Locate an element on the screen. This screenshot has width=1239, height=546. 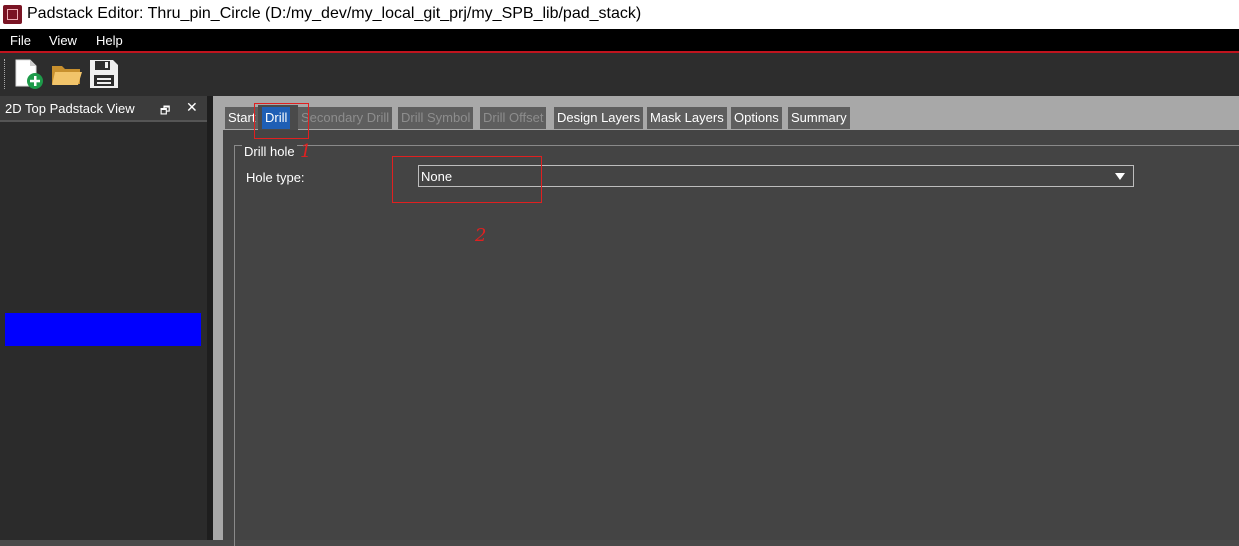
tab-mask-layers: Mask Layers is located at coordinates (687, 118).